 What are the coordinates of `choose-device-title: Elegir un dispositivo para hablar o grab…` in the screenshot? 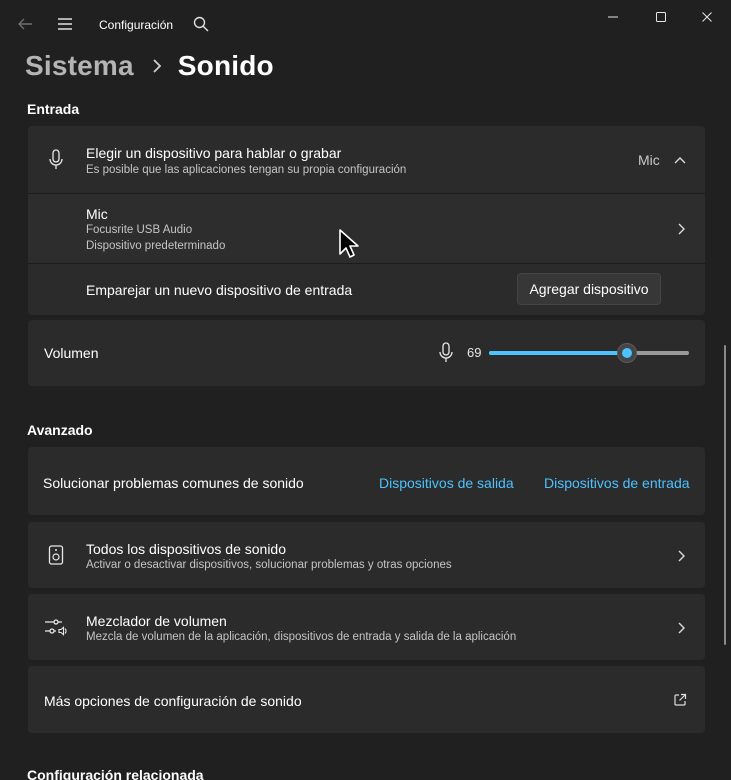 It's located at (214, 153).